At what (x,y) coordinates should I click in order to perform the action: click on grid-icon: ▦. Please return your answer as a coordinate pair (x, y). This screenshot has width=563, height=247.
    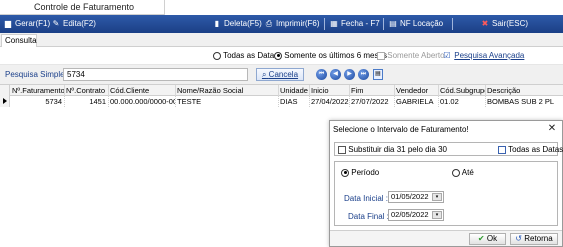
    Looking at the image, I should click on (334, 23).